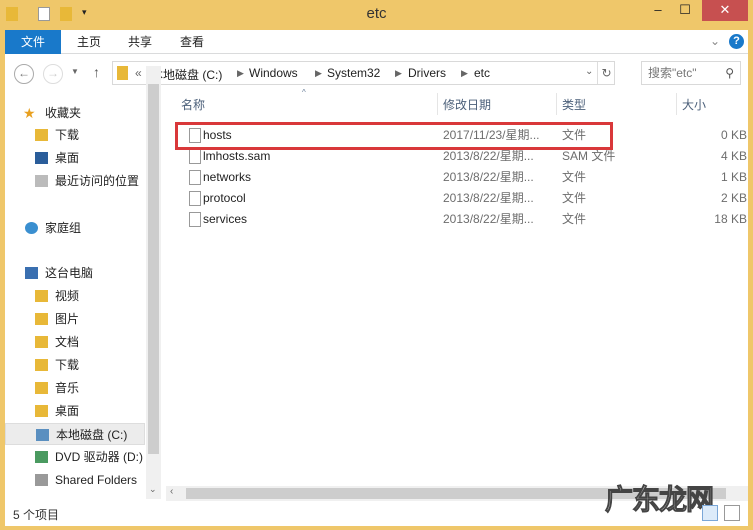 The height and width of the screenshot is (530, 753). Describe the element at coordinates (467, 105) in the screenshot. I see `column-header-date: 修改日期` at that location.